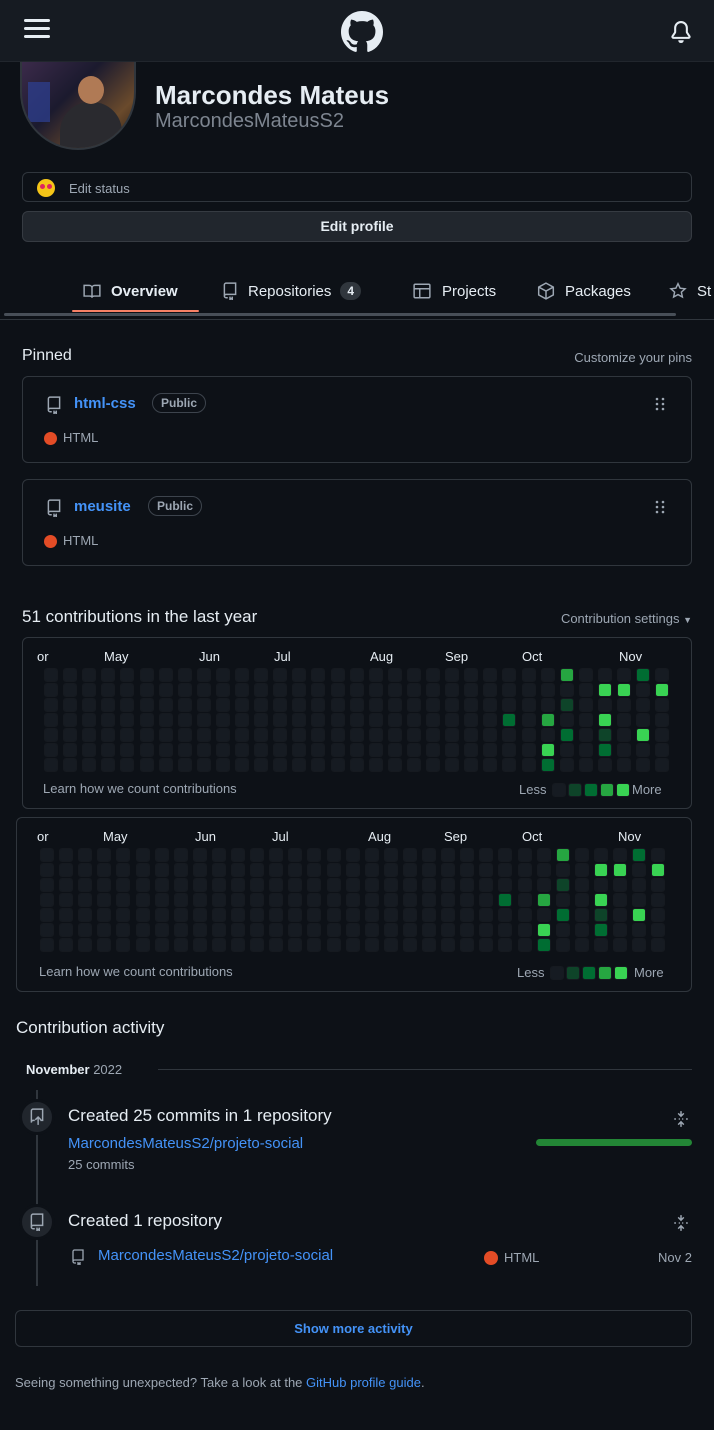  Describe the element at coordinates (453, 291) in the screenshot. I see `tab-projects: Projects` at that location.